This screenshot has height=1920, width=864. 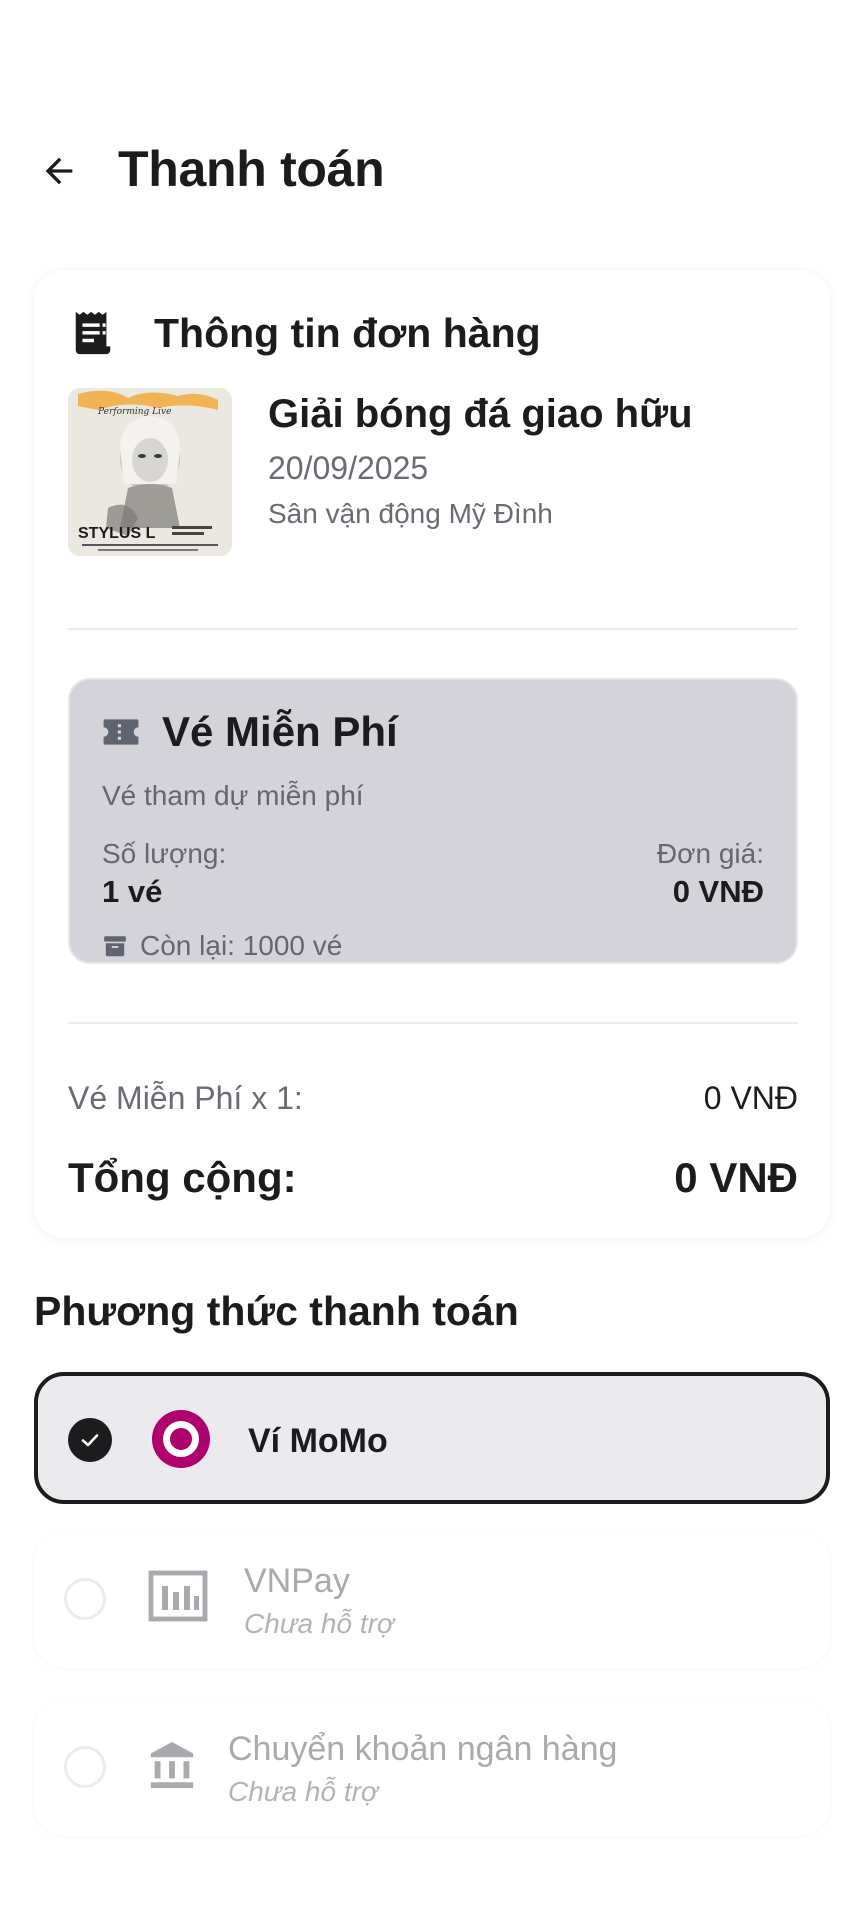 I want to click on payment-option-bank-transfer: Chuyển khoản ngân hàng Chưa hỗ trợ, so click(x=432, y=1768).